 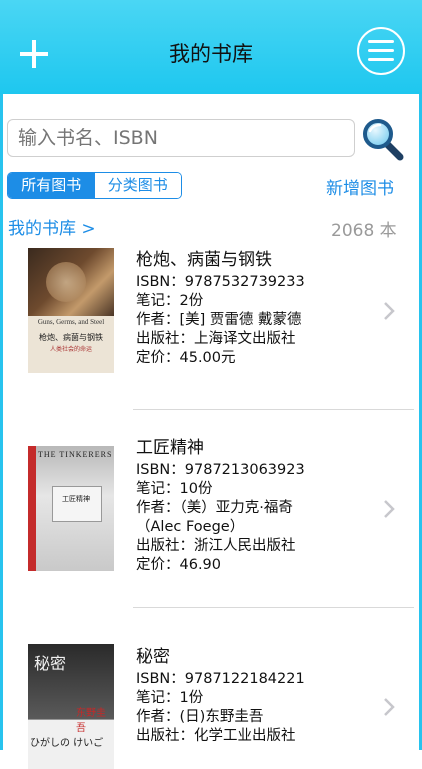 I want to click on book-notes: 笔记：2份, so click(x=170, y=301).